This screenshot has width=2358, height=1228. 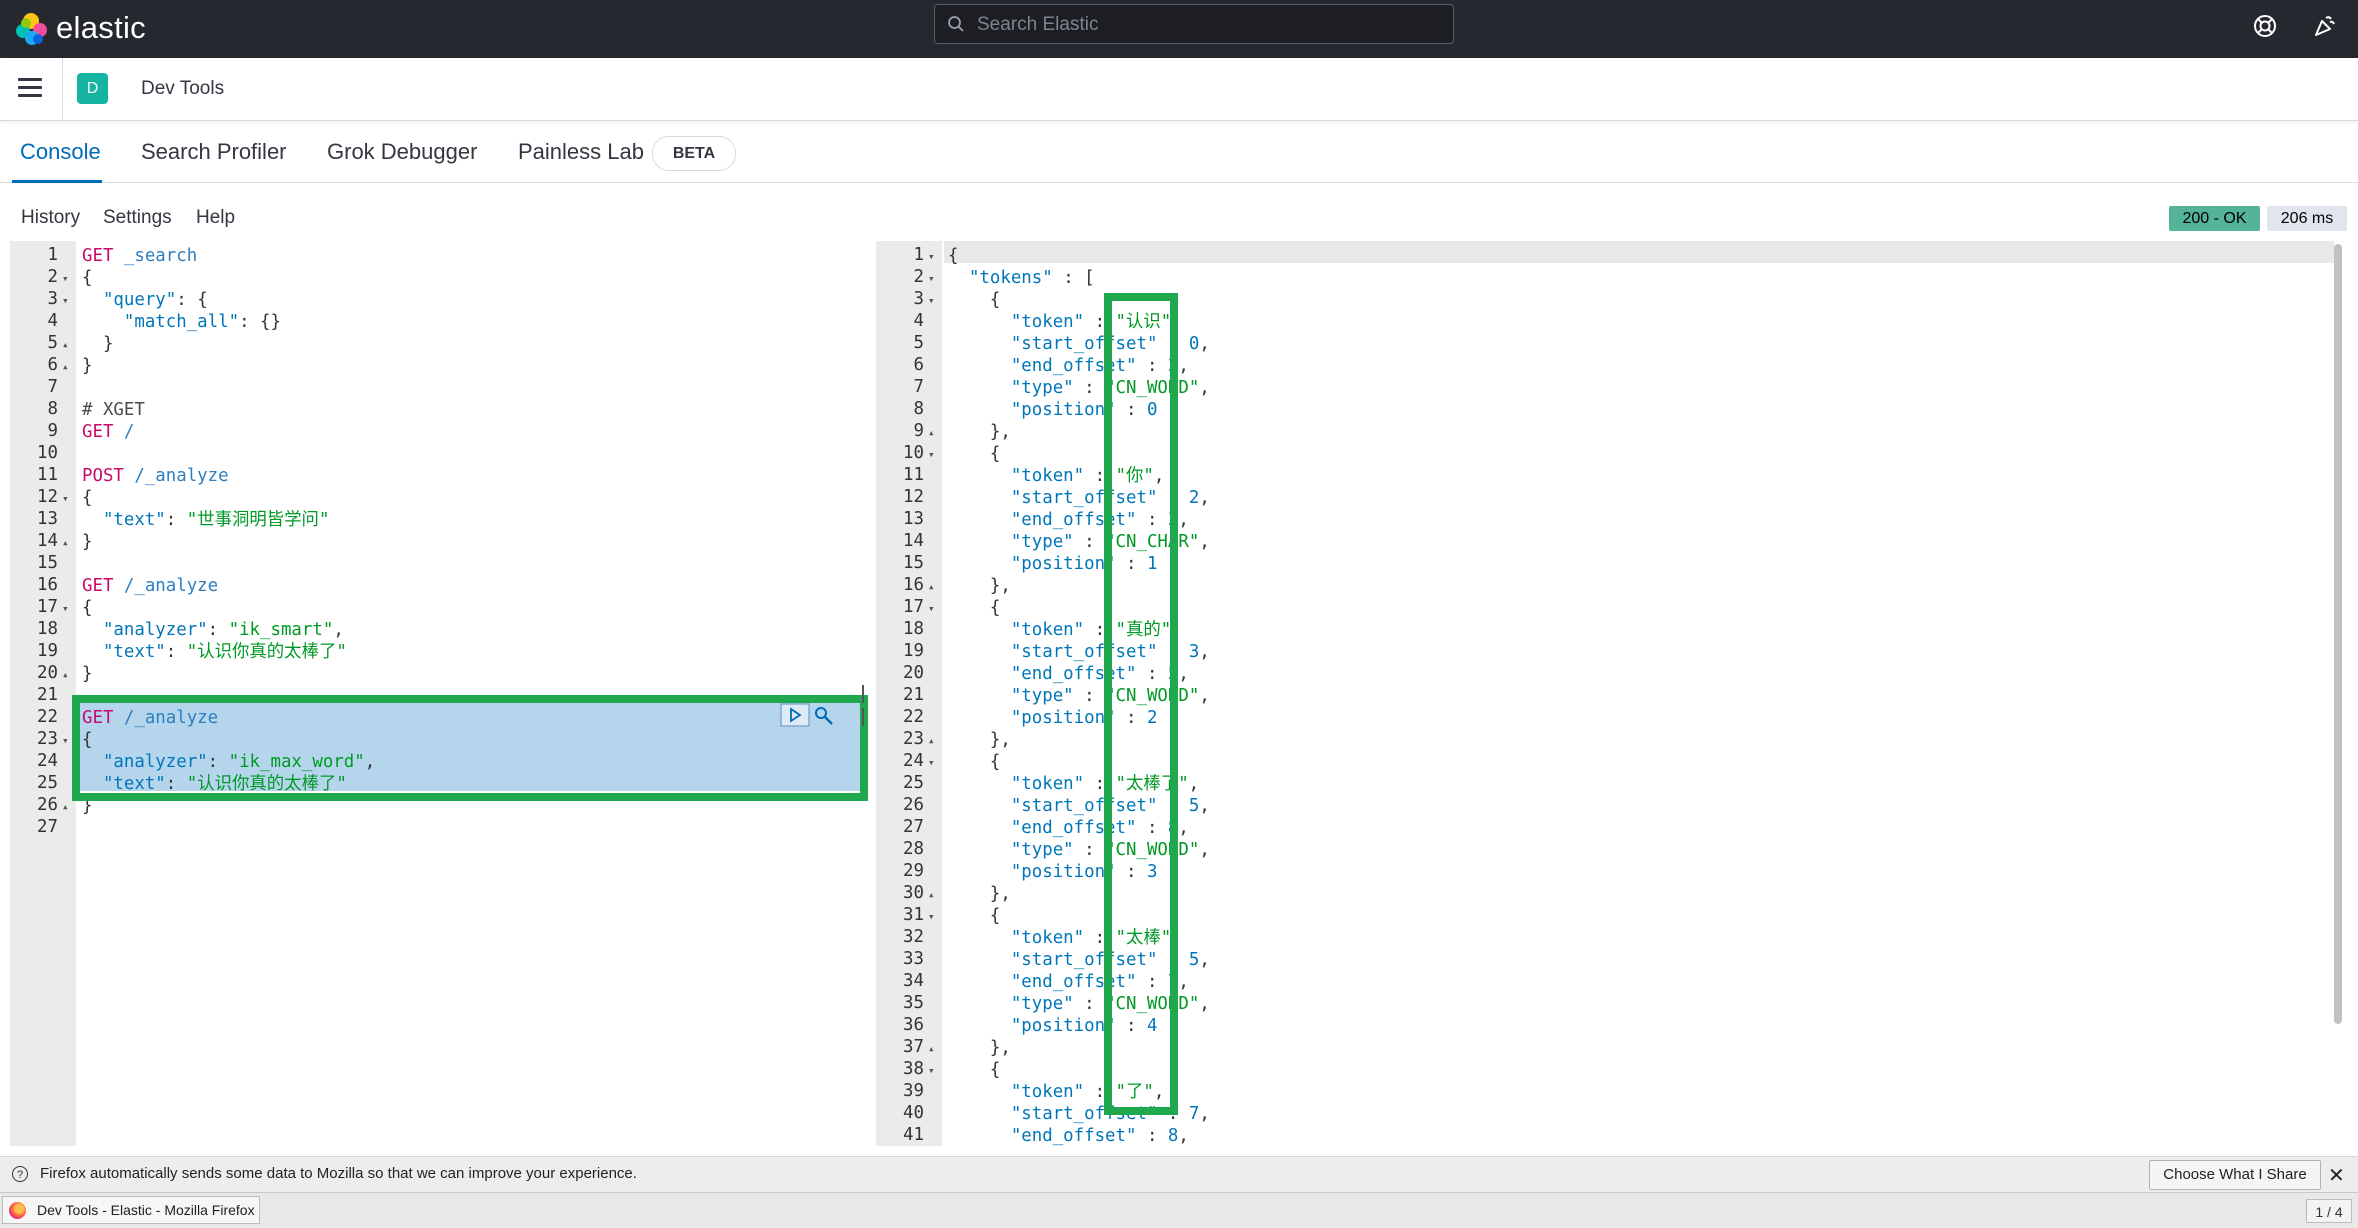 I want to click on line-number: 15, so click(x=913, y=563).